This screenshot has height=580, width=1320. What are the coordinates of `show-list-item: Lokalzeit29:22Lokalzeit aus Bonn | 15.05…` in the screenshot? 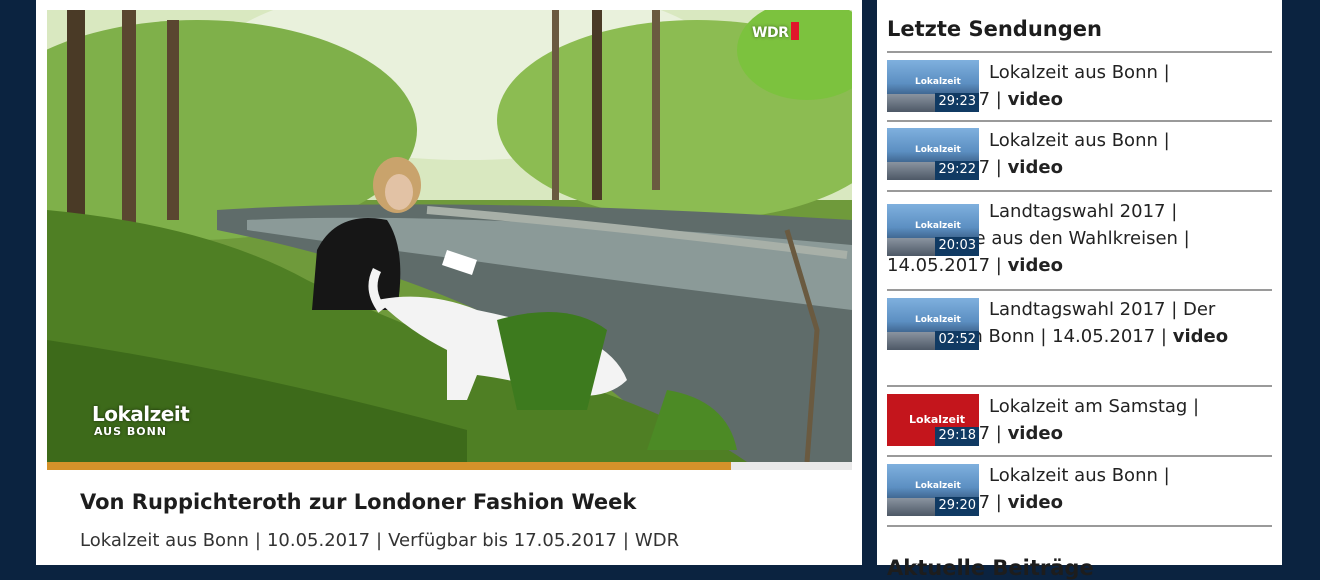 It's located at (1079, 157).